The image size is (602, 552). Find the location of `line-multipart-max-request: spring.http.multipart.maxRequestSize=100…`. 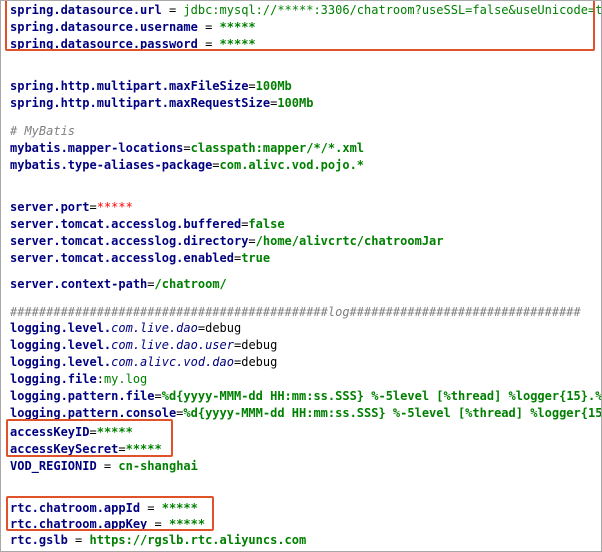

line-multipart-max-request: spring.http.multipart.maxRequestSize=100… is located at coordinates (162, 103).